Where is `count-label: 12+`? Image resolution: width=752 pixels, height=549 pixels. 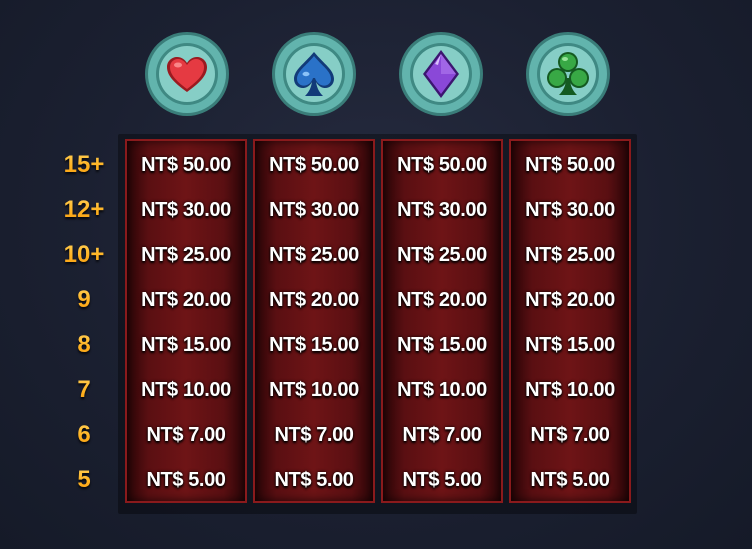
count-label: 12+ is located at coordinates (84, 209).